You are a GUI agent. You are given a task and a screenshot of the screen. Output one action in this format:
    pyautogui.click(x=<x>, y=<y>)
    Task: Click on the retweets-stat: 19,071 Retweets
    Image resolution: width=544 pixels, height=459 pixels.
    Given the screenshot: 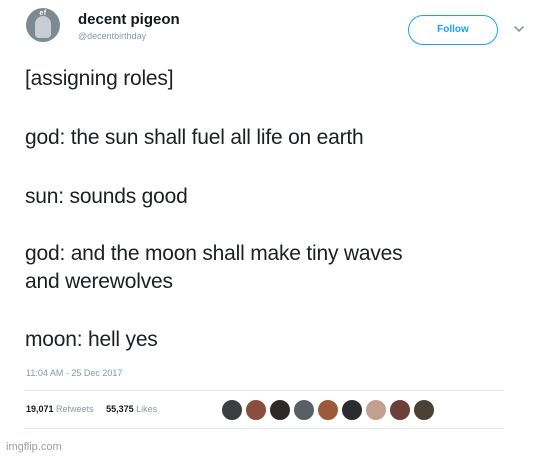 What is the action you would take?
    pyautogui.click(x=60, y=409)
    